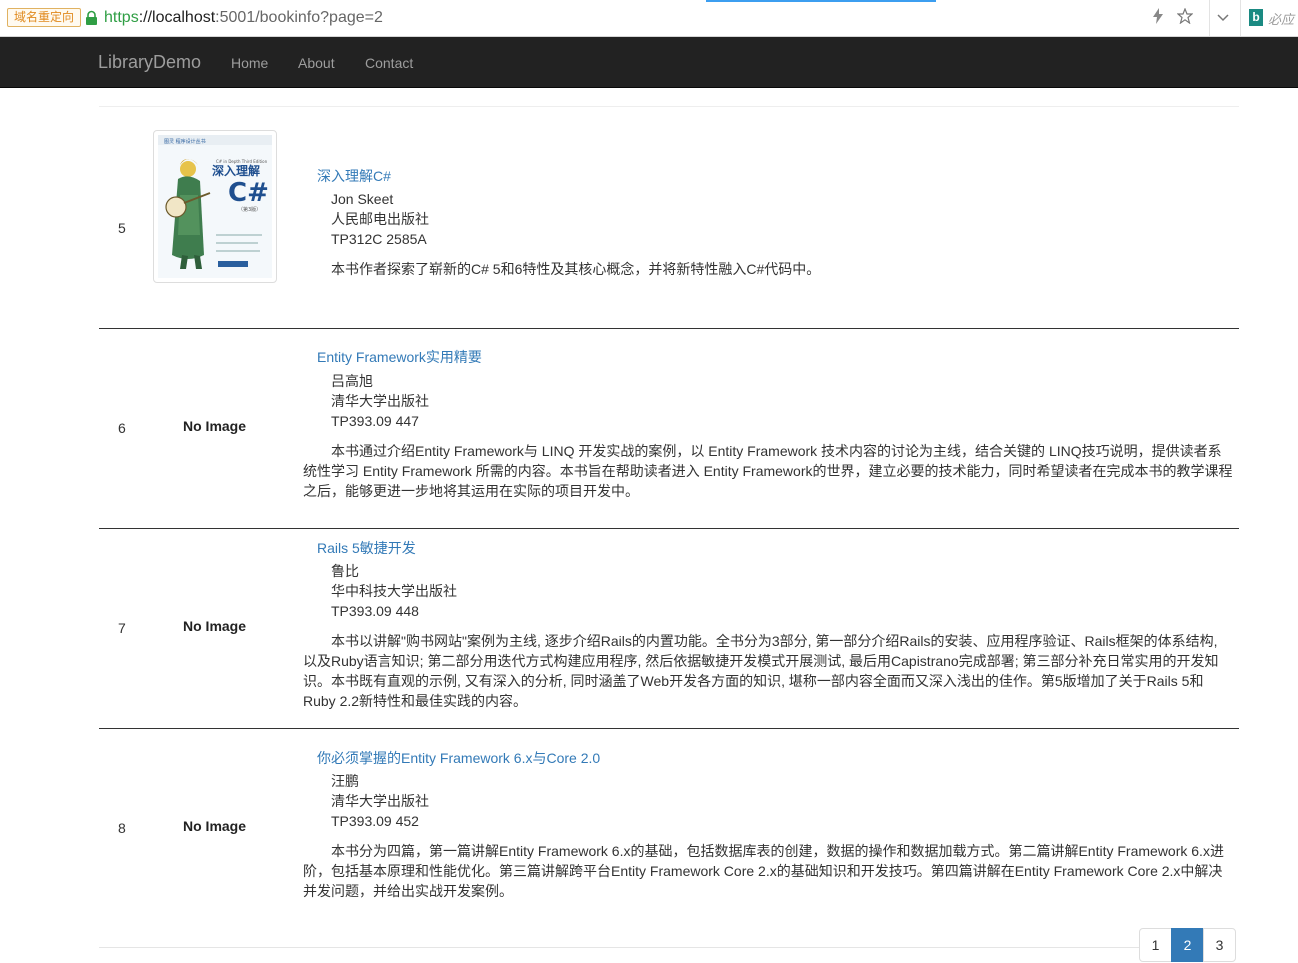  Describe the element at coordinates (91, 18) in the screenshot. I see `lock-icon` at that location.